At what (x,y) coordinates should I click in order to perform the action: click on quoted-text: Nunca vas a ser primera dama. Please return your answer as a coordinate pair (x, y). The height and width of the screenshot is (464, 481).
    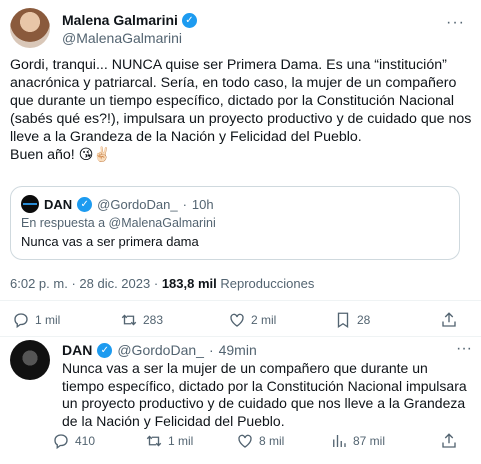
    Looking at the image, I should click on (110, 241).